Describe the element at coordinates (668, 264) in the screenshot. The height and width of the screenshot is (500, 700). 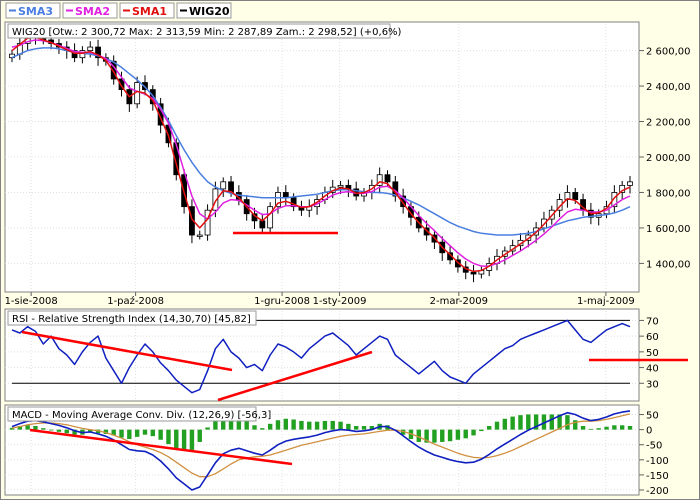
I see `price-tick-label: 1 400,00` at that location.